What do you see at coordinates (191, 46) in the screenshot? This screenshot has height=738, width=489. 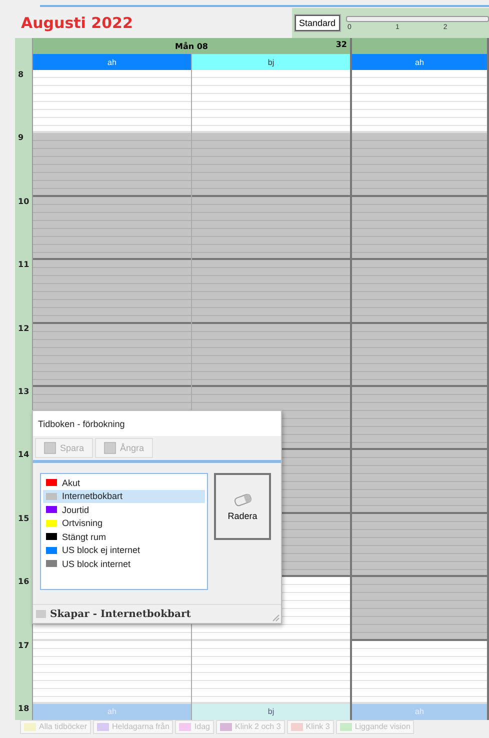 I see `day-label: Mån 08` at bounding box center [191, 46].